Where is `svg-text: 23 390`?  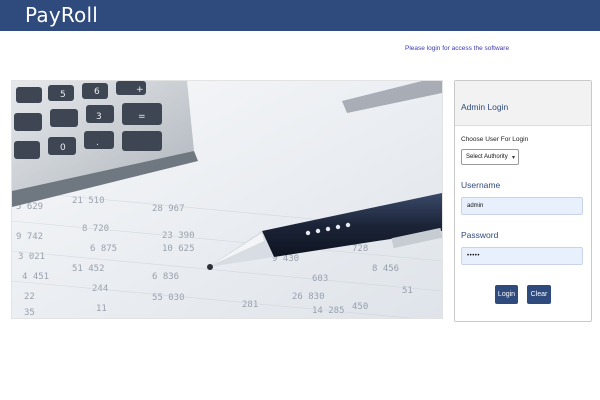 svg-text: 23 390 is located at coordinates (178, 236).